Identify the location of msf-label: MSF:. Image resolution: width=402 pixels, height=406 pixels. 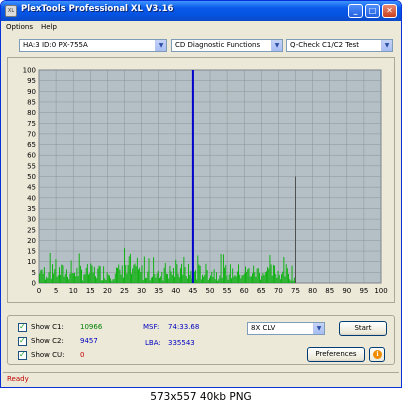
(151, 327).